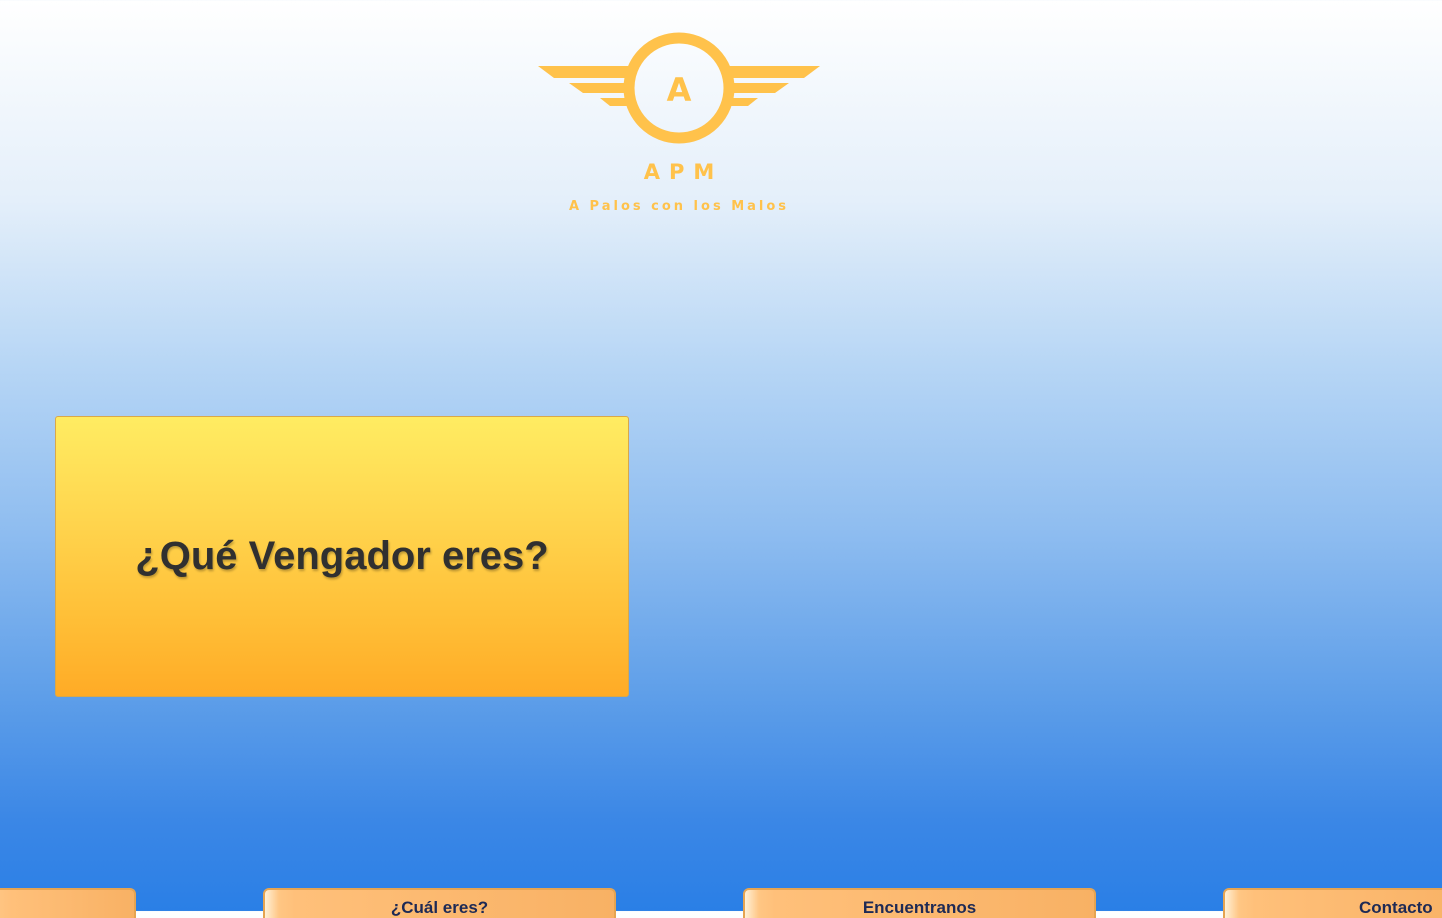 This screenshot has height=918, width=1442. I want to click on nav-label: ¿Cuál eres?, so click(439, 907).